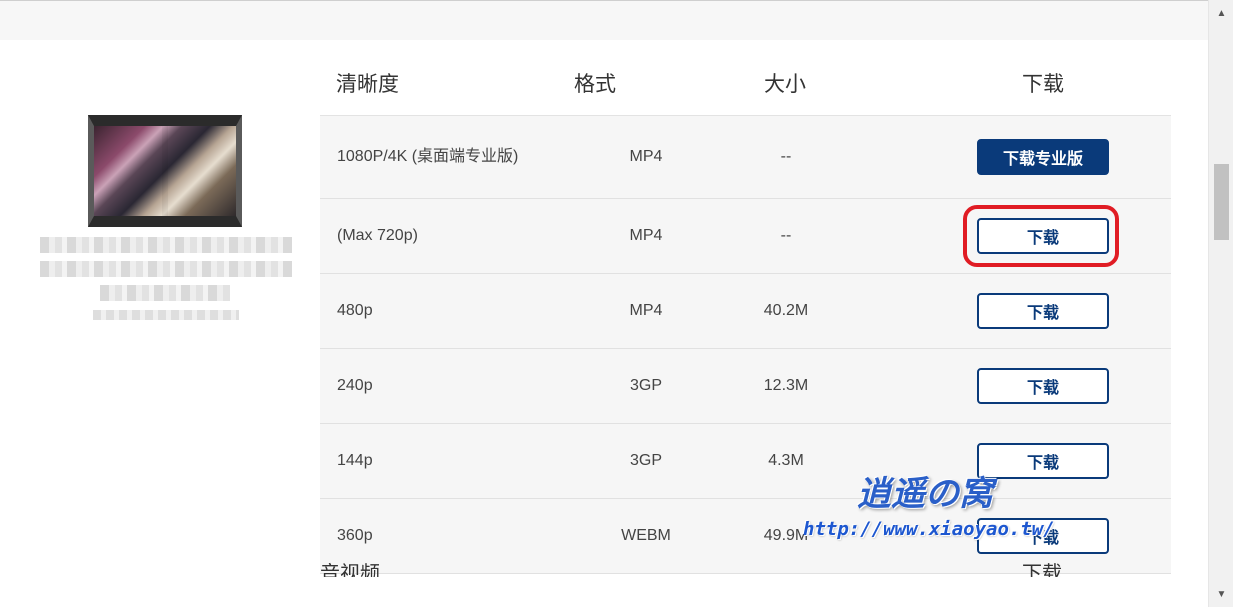 The width and height of the screenshot is (1233, 607). I want to click on audio-section-download-header: 下载, so click(1042, 570).